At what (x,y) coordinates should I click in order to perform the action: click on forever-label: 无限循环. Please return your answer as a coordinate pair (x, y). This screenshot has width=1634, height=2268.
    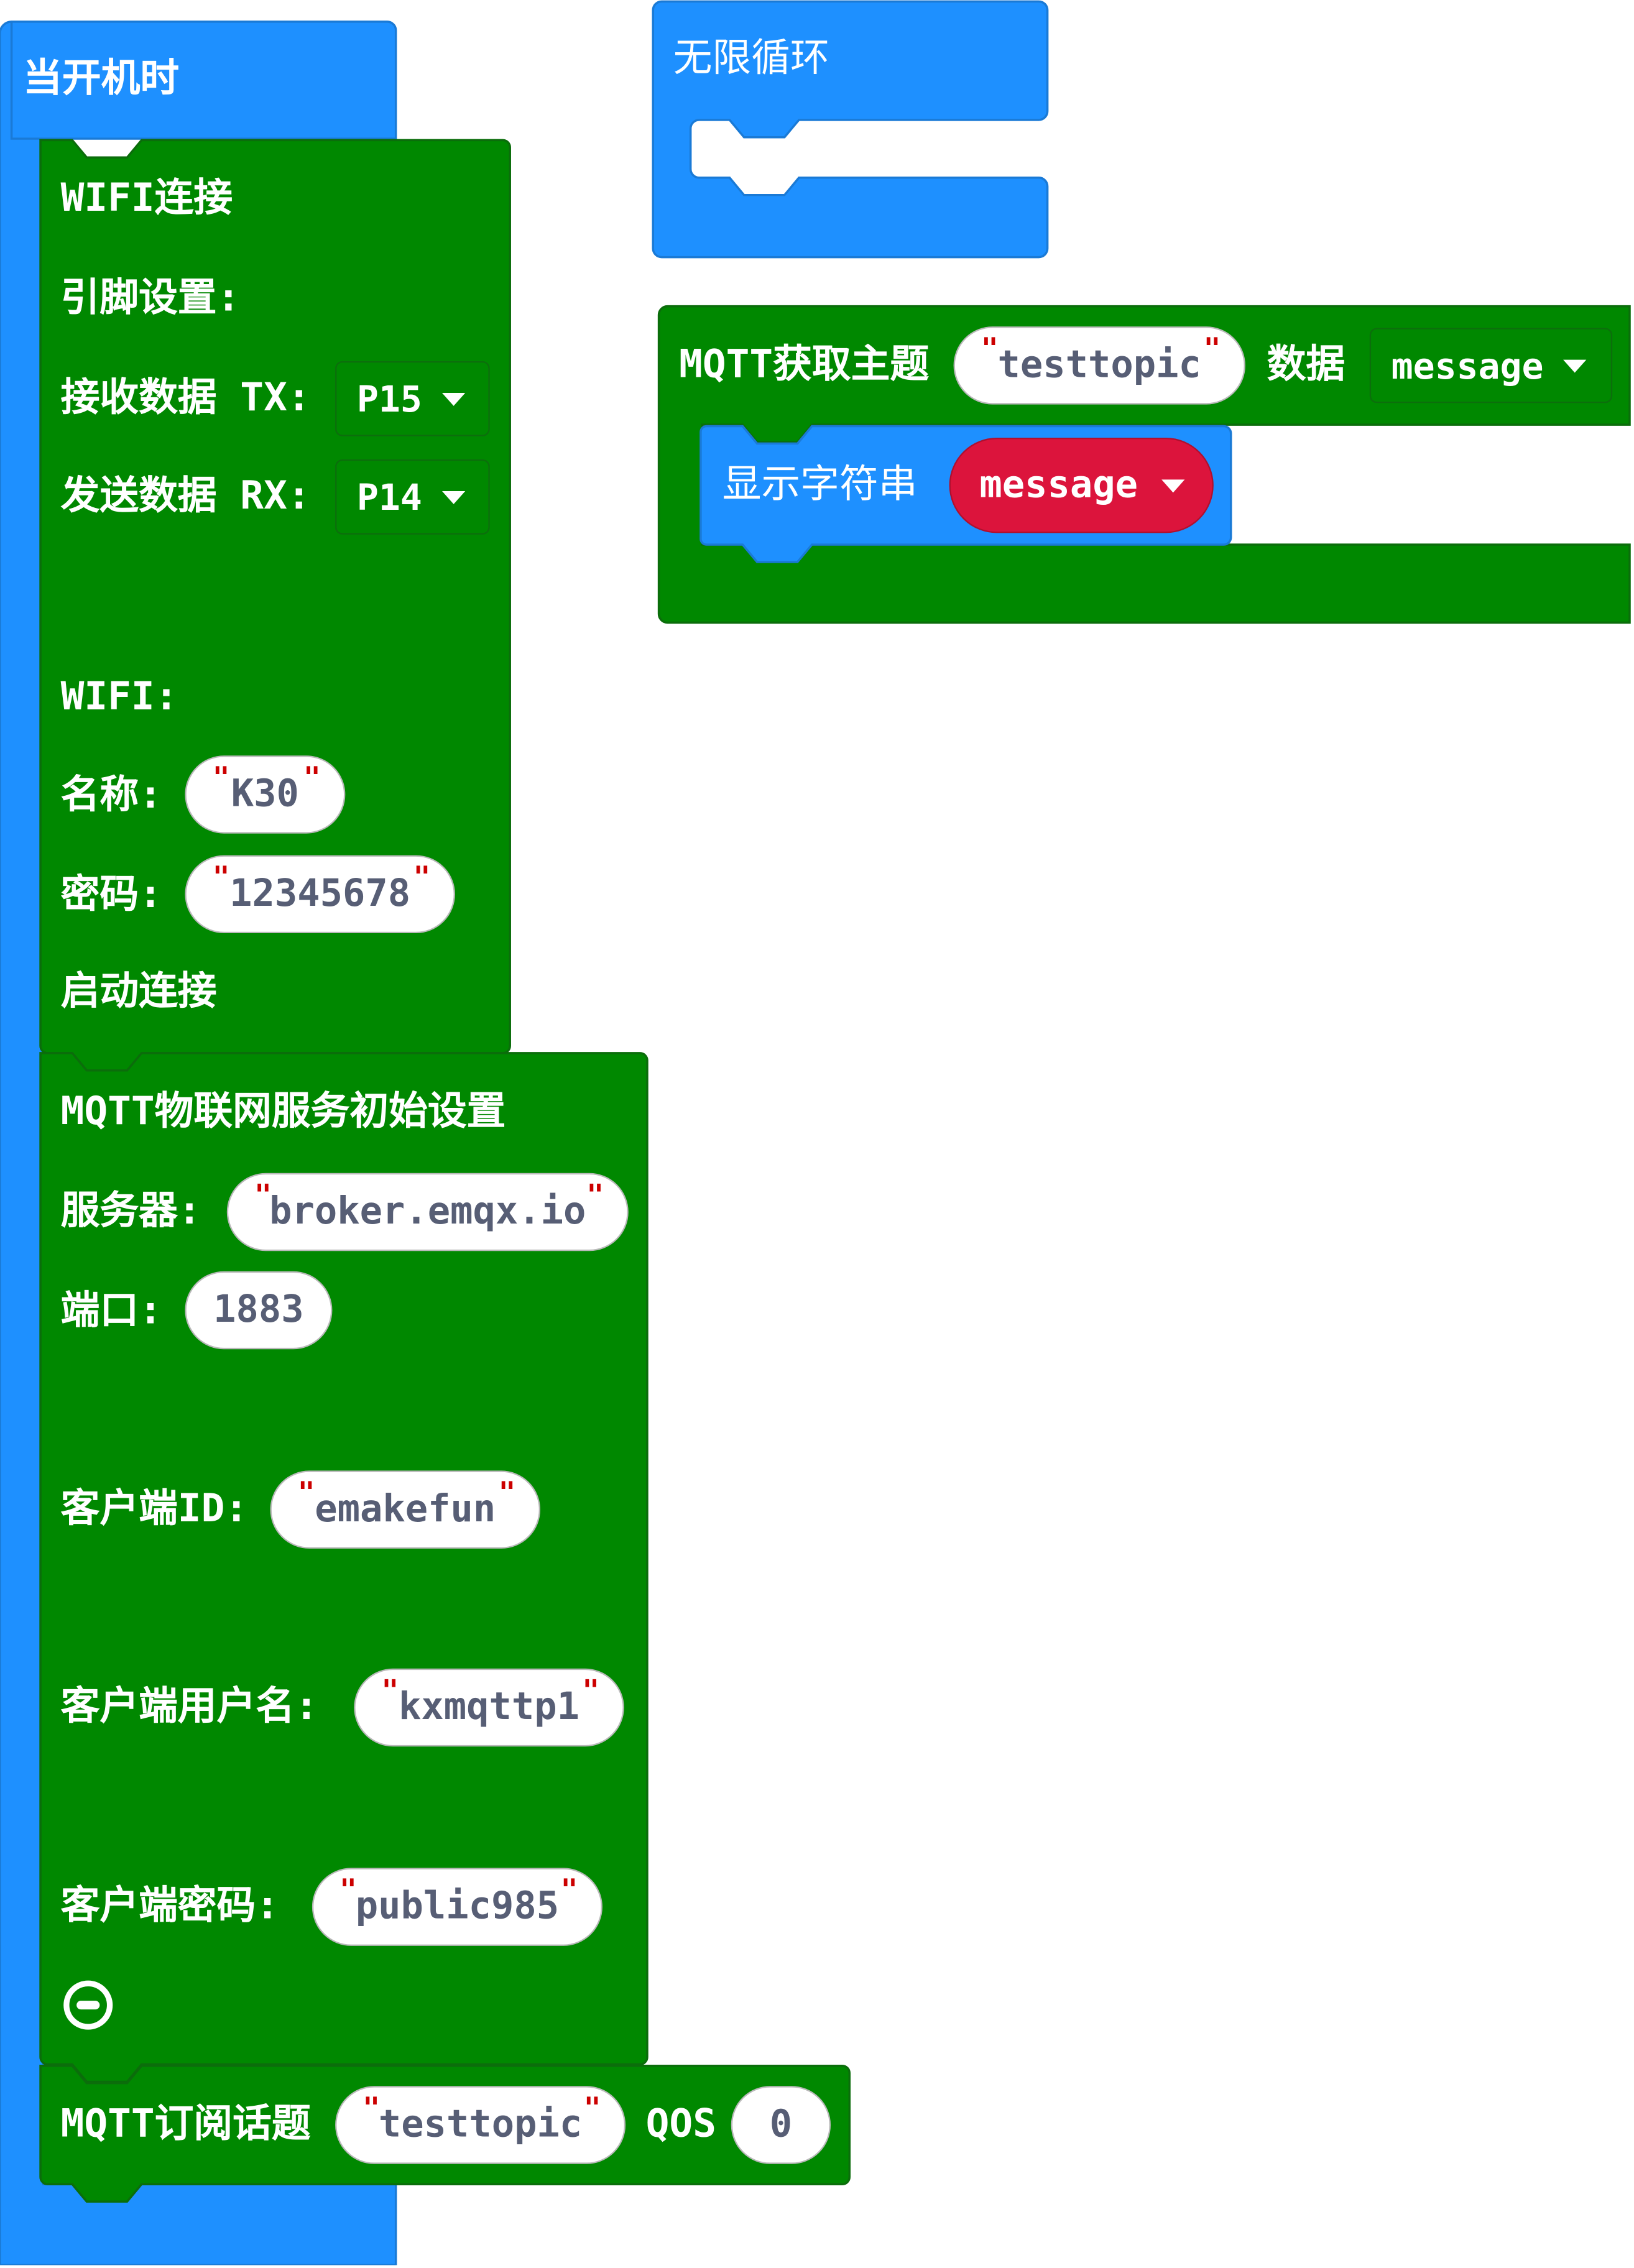
    Looking at the image, I should click on (751, 58).